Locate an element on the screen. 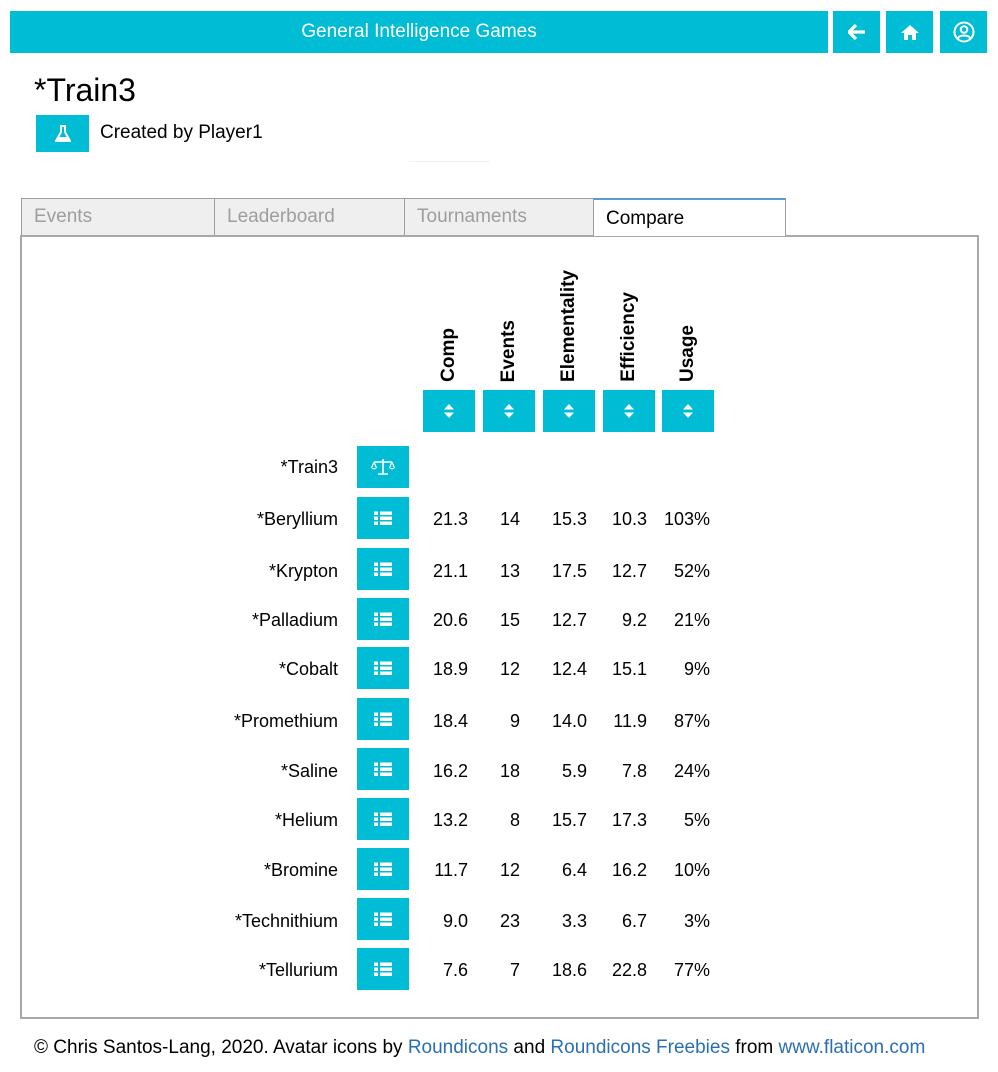  roundicons-link: Roundicons is located at coordinates (458, 1047).